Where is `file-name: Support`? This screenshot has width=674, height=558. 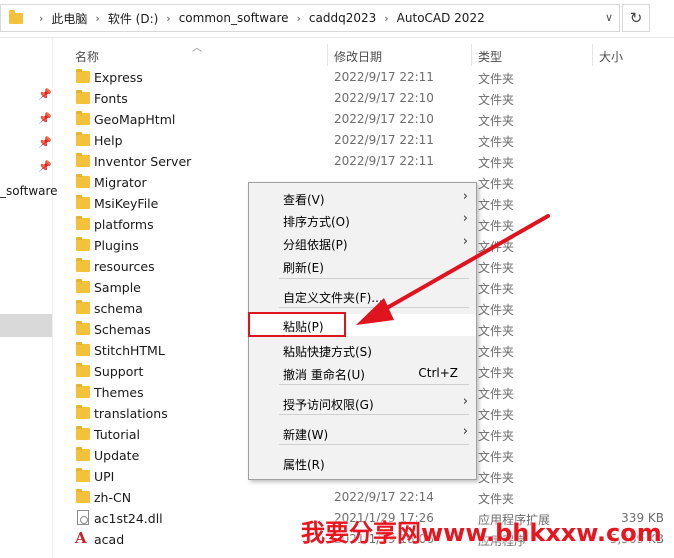 file-name: Support is located at coordinates (119, 371).